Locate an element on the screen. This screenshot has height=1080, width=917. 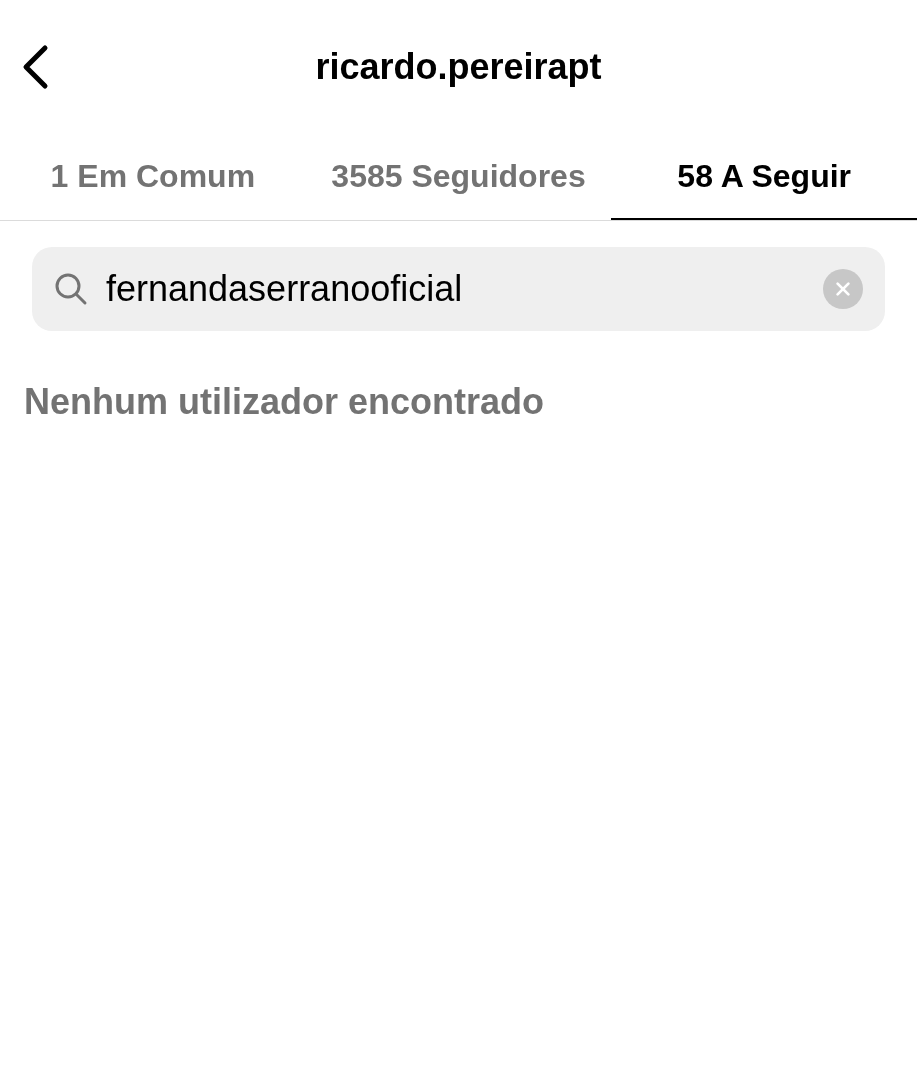
search-field: fernandaserranooficial is located at coordinates (458, 289).